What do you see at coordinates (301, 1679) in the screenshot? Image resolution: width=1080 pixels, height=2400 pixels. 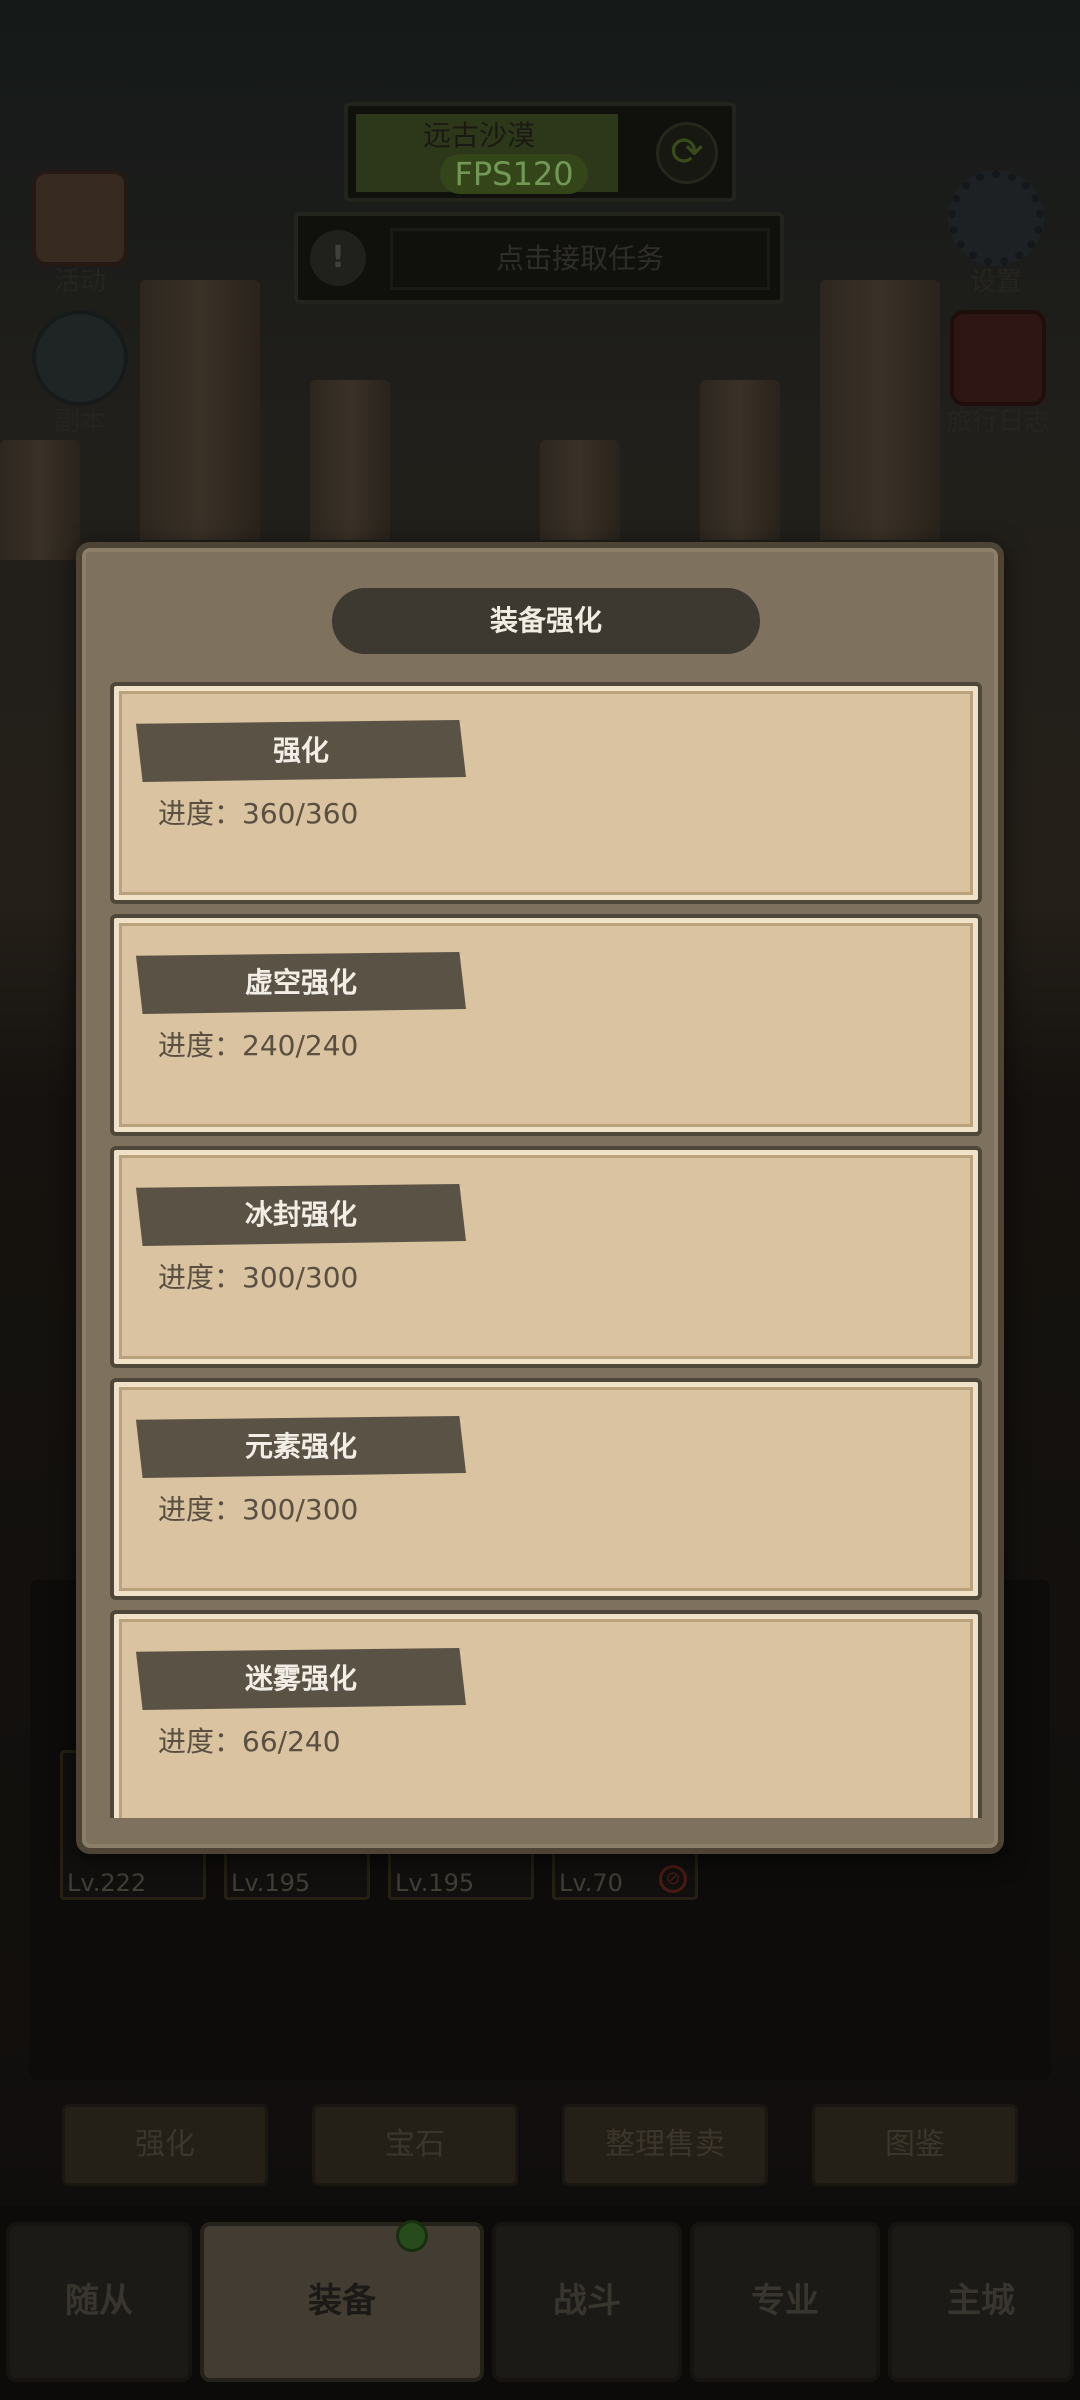 I see `enhance-name: 迷雾强化` at bounding box center [301, 1679].